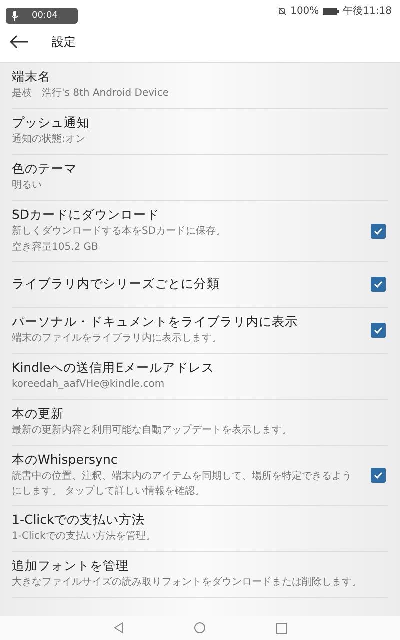 This screenshot has height=640, width=400. What do you see at coordinates (305, 11) in the screenshot?
I see `battery-percent: 100%` at bounding box center [305, 11].